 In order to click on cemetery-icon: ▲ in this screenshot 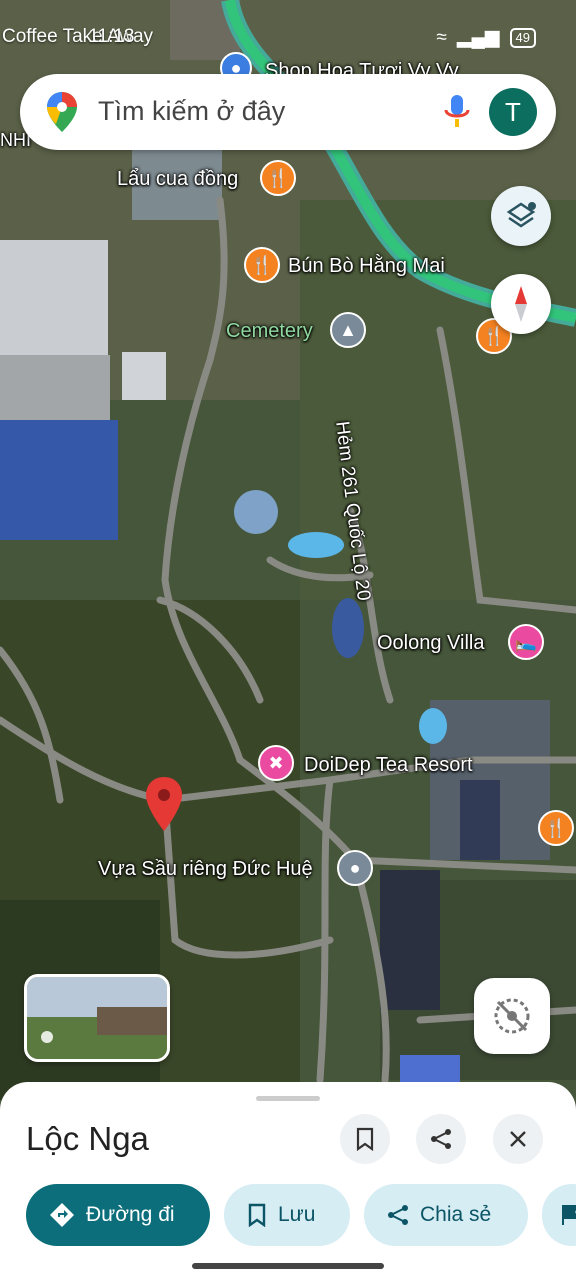, I will do `click(348, 330)`.